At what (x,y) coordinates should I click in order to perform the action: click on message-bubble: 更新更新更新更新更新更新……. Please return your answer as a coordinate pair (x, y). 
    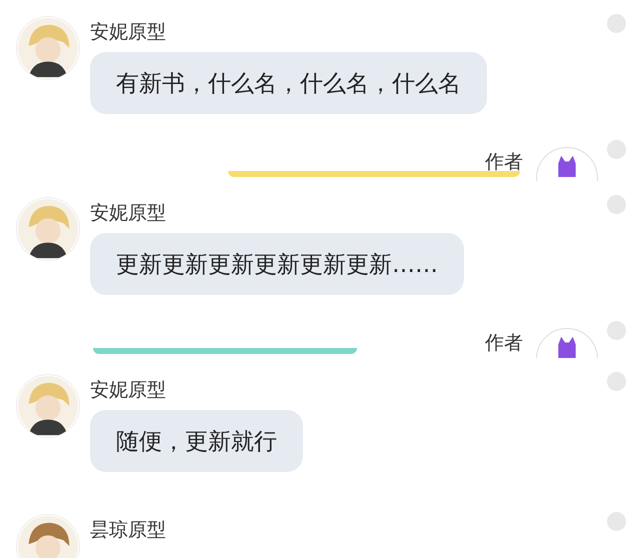
    Looking at the image, I should click on (277, 264).